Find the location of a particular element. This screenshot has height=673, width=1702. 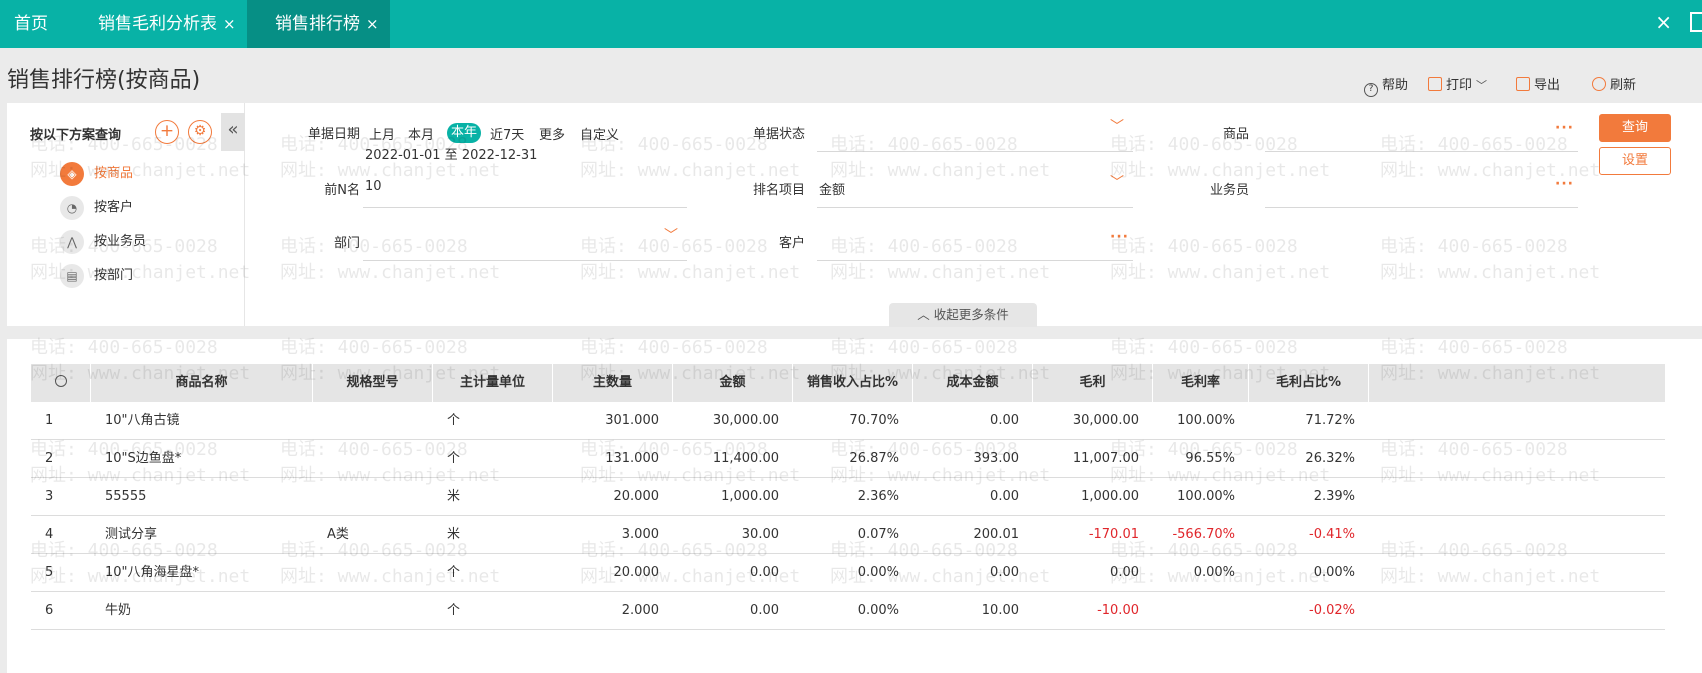

clock-icon: ◔ is located at coordinates (72, 208).